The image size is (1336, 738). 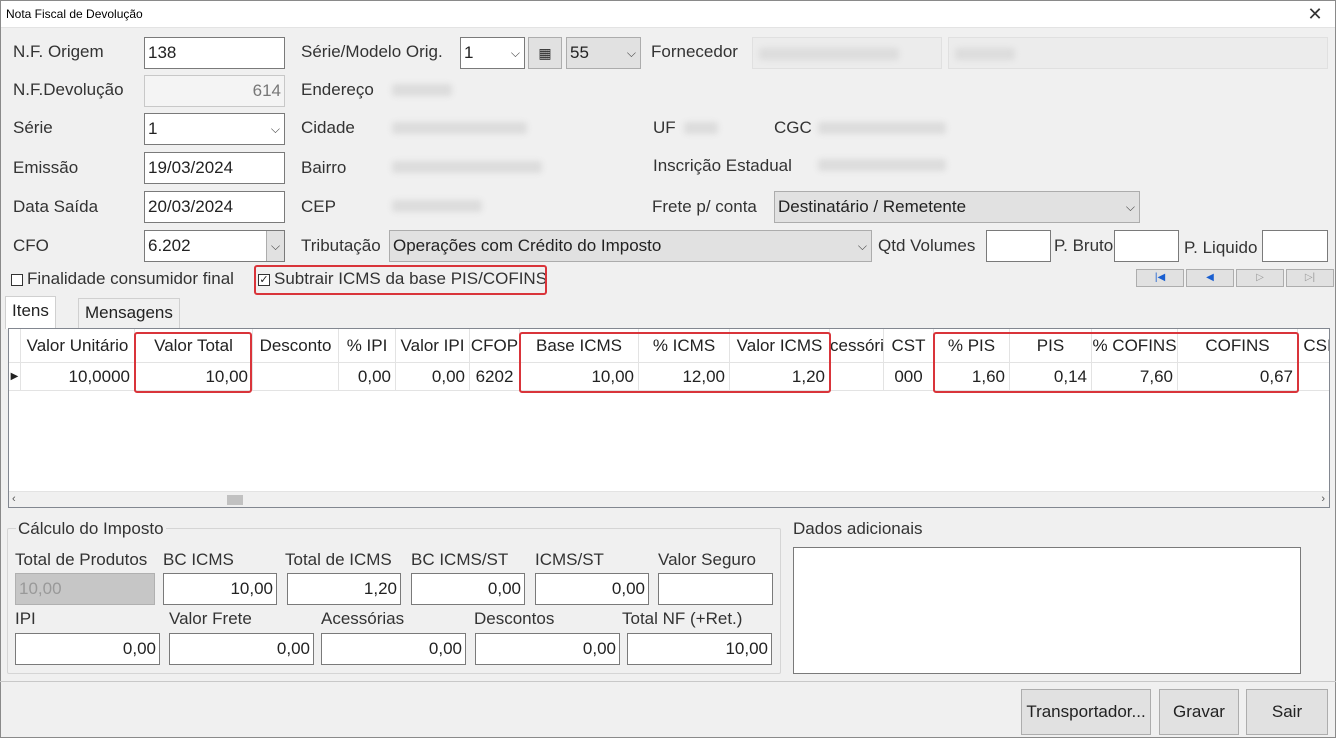 What do you see at coordinates (393, 649) in the screenshot?
I see `acessorias-input: 0,00` at bounding box center [393, 649].